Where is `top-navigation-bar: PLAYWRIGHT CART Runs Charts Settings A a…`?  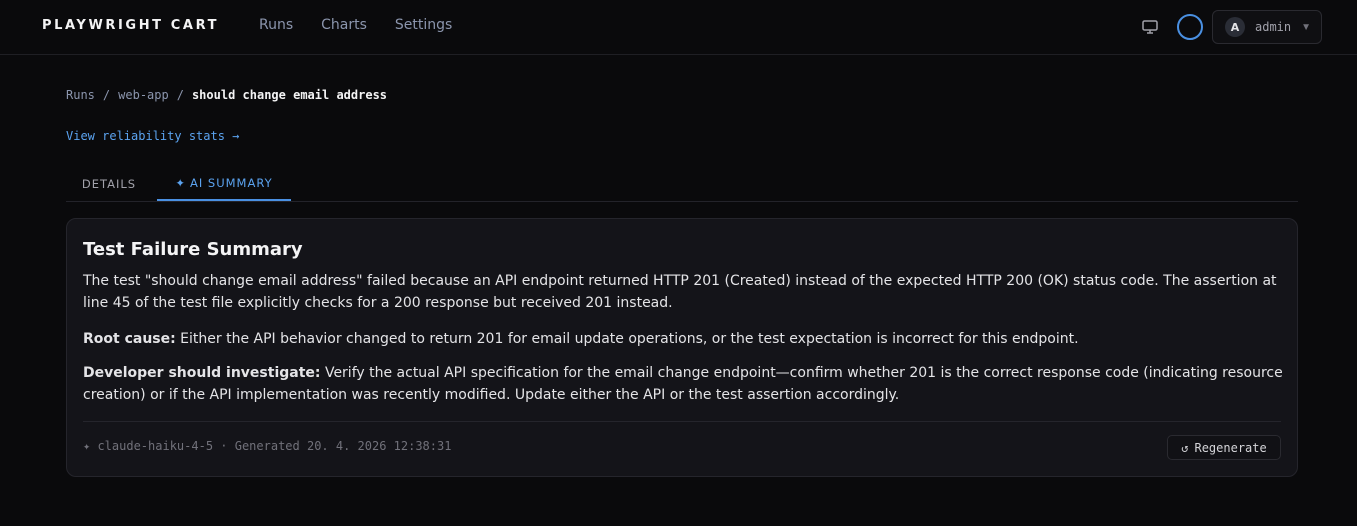 top-navigation-bar: PLAYWRIGHT CART Runs Charts Settings A a… is located at coordinates (678, 27).